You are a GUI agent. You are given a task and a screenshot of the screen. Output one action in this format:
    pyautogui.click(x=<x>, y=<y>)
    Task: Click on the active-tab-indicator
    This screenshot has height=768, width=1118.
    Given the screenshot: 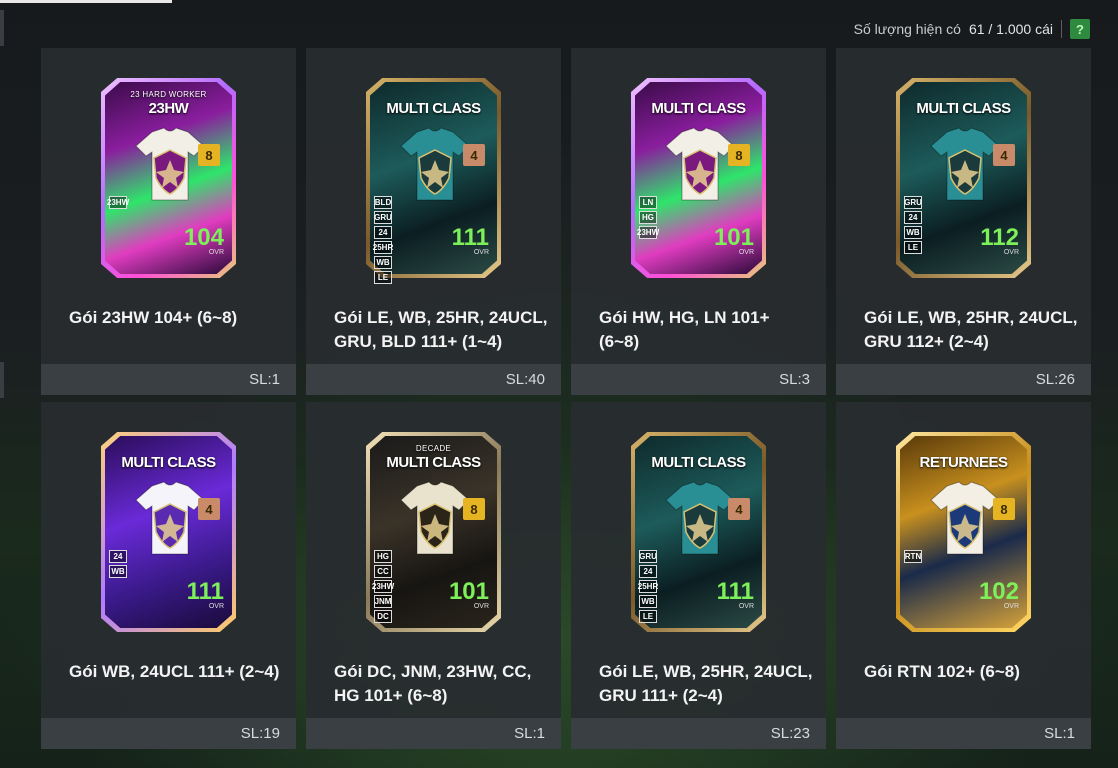 What is the action you would take?
    pyautogui.click(x=86, y=1)
    